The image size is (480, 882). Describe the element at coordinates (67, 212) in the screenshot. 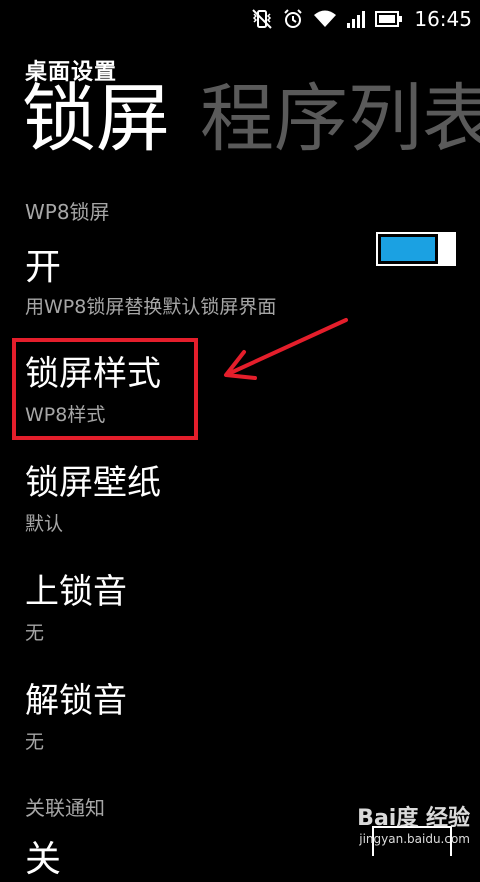

I see `wp8-lockscreen-label: WP8锁屏` at that location.